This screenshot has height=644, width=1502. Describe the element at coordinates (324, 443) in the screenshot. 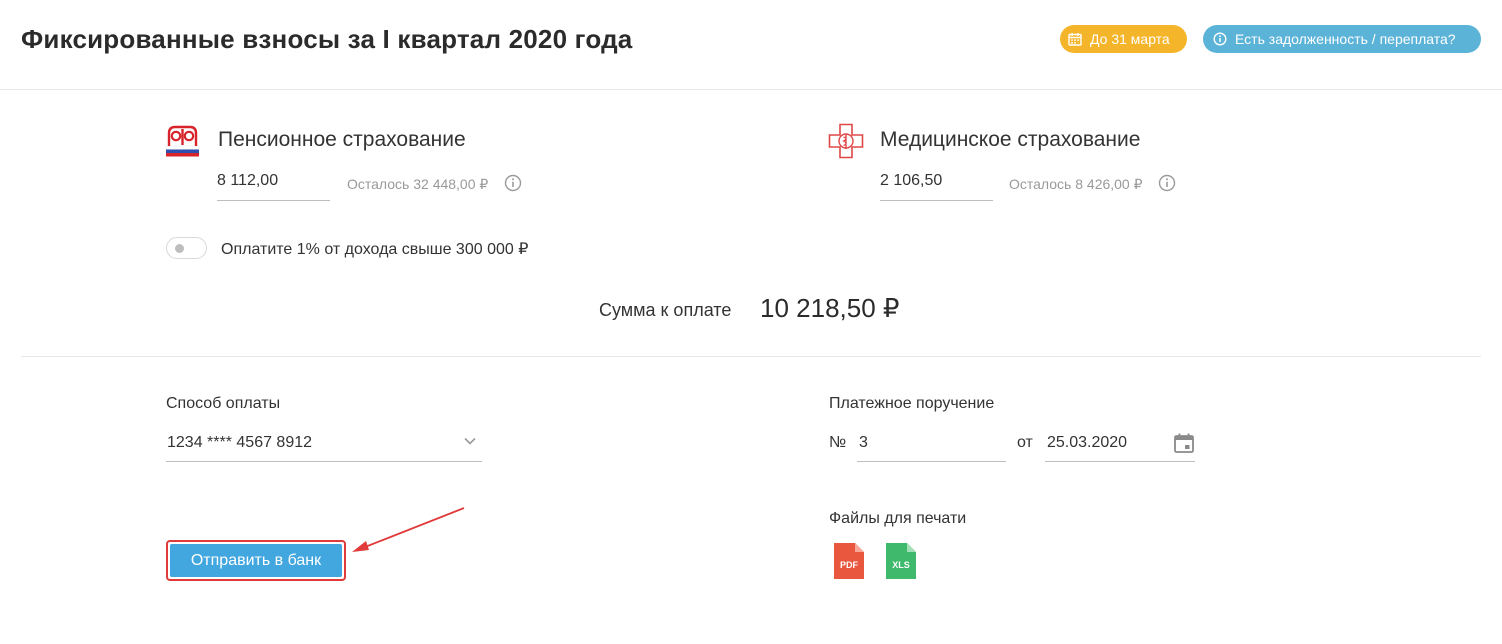

I see `payment-method-select: 1234 **** 4567 8912` at that location.